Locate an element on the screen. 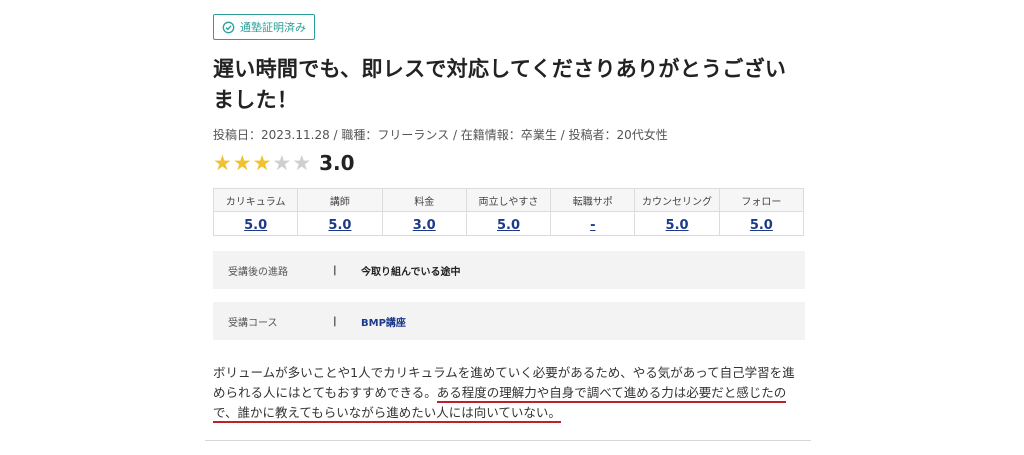 The image size is (1024, 455). score-table-value-row: 5.0 5.0 3.0 5.0 - 5.0 5.0 is located at coordinates (508, 223).